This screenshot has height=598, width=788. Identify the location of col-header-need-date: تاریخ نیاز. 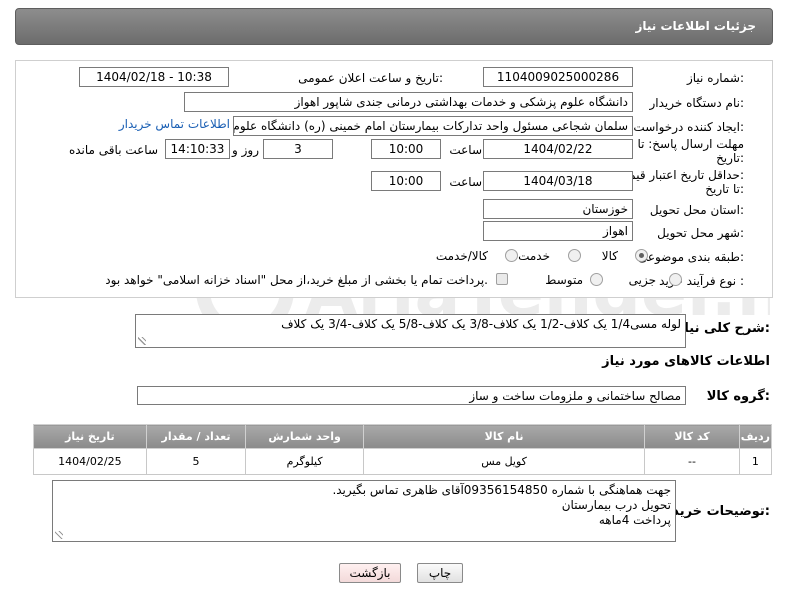
(90, 436).